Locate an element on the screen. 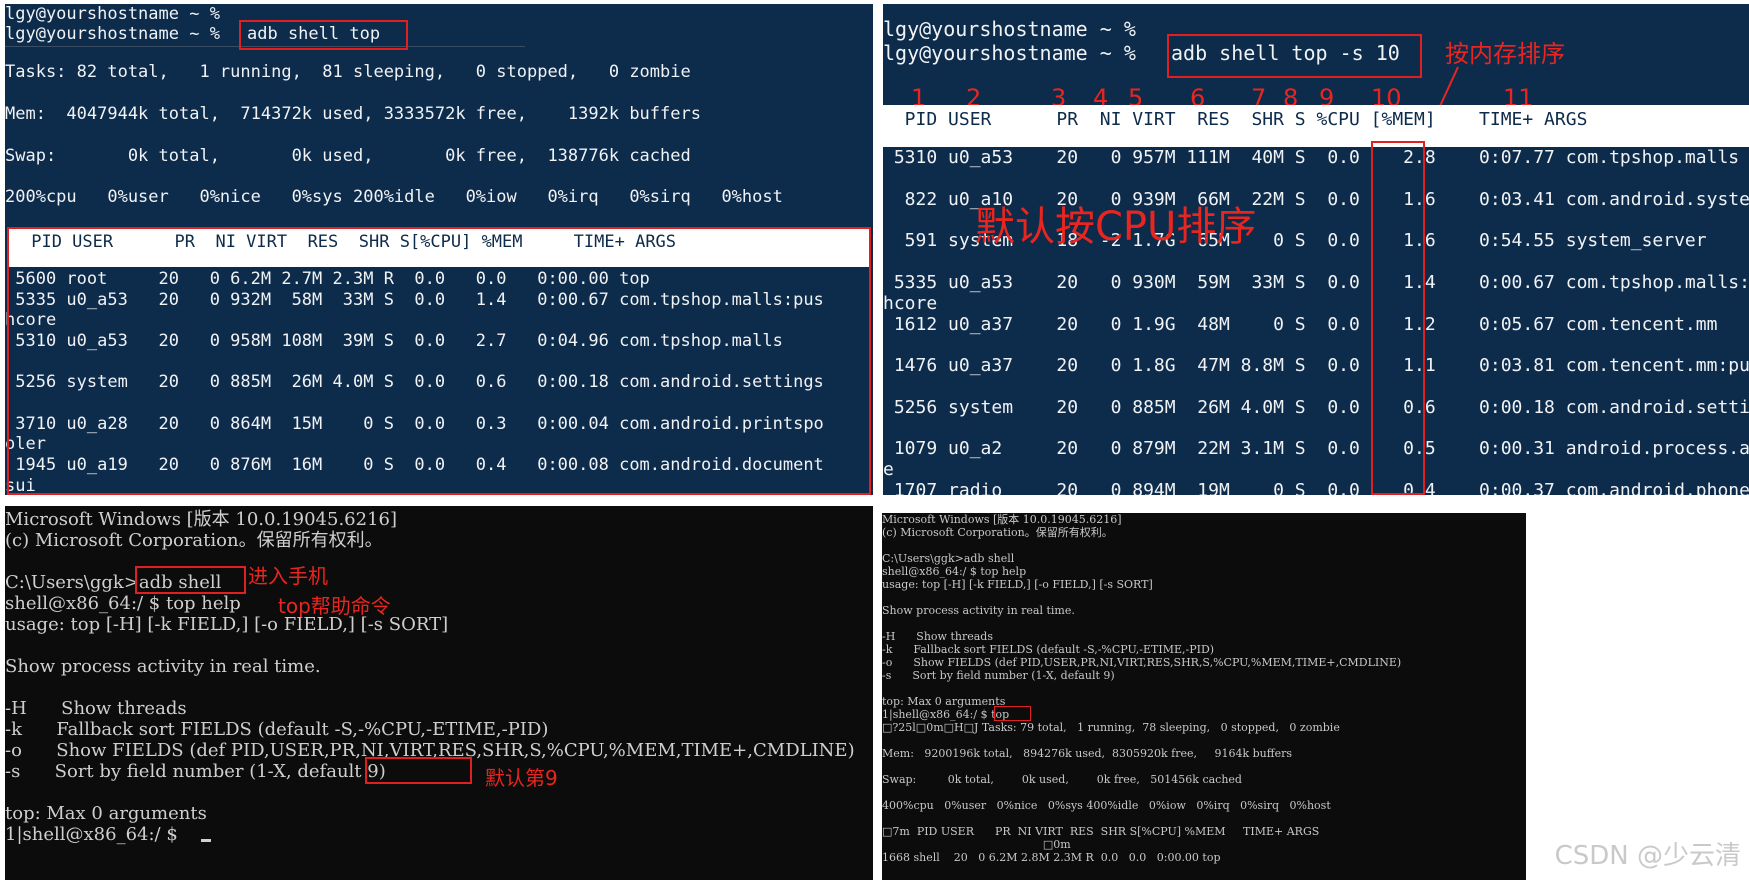 This screenshot has height=880, width=1749. top-command-highlight is located at coordinates (1012, 713).